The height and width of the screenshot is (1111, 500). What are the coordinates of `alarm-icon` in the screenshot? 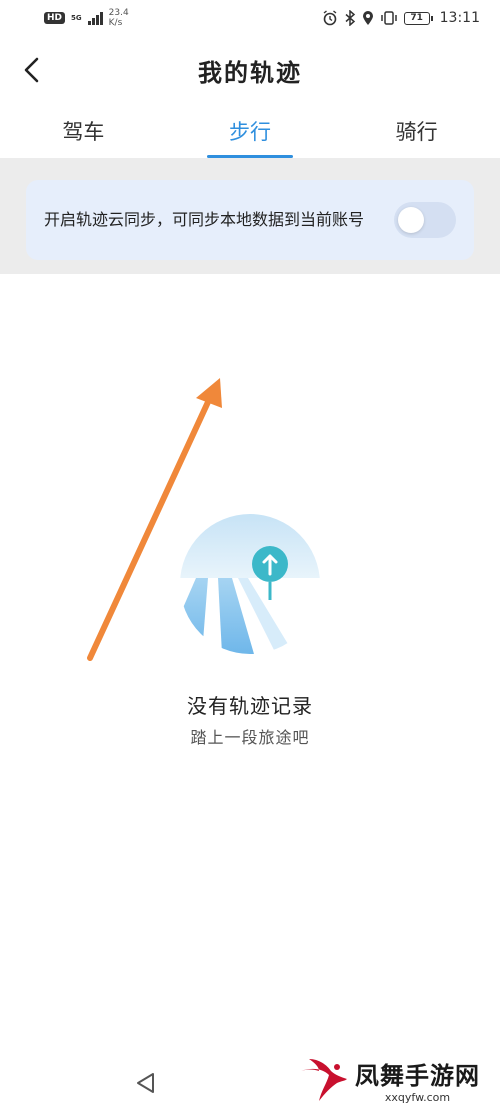 It's located at (330, 18).